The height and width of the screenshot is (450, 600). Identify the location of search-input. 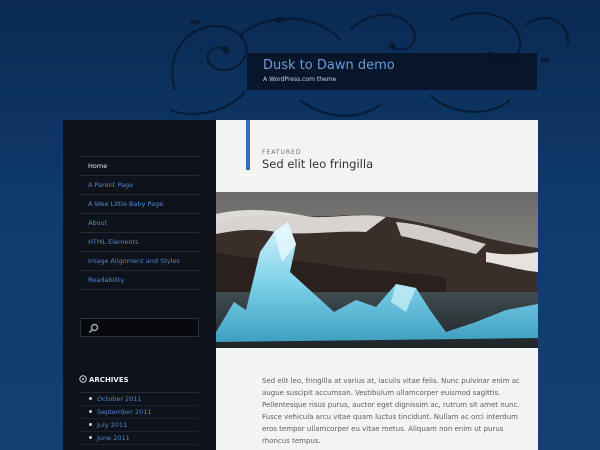
(139, 327).